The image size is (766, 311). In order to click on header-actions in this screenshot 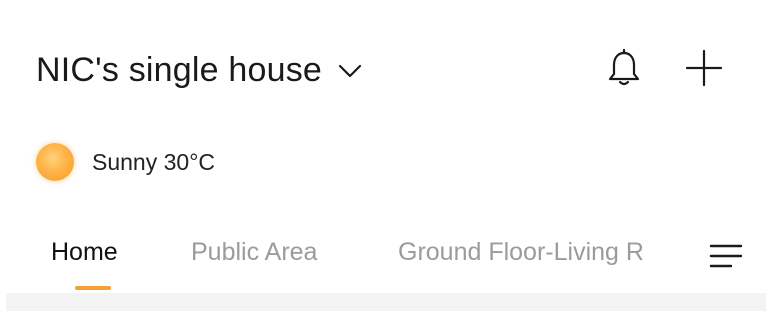, I will do `click(664, 70)`.